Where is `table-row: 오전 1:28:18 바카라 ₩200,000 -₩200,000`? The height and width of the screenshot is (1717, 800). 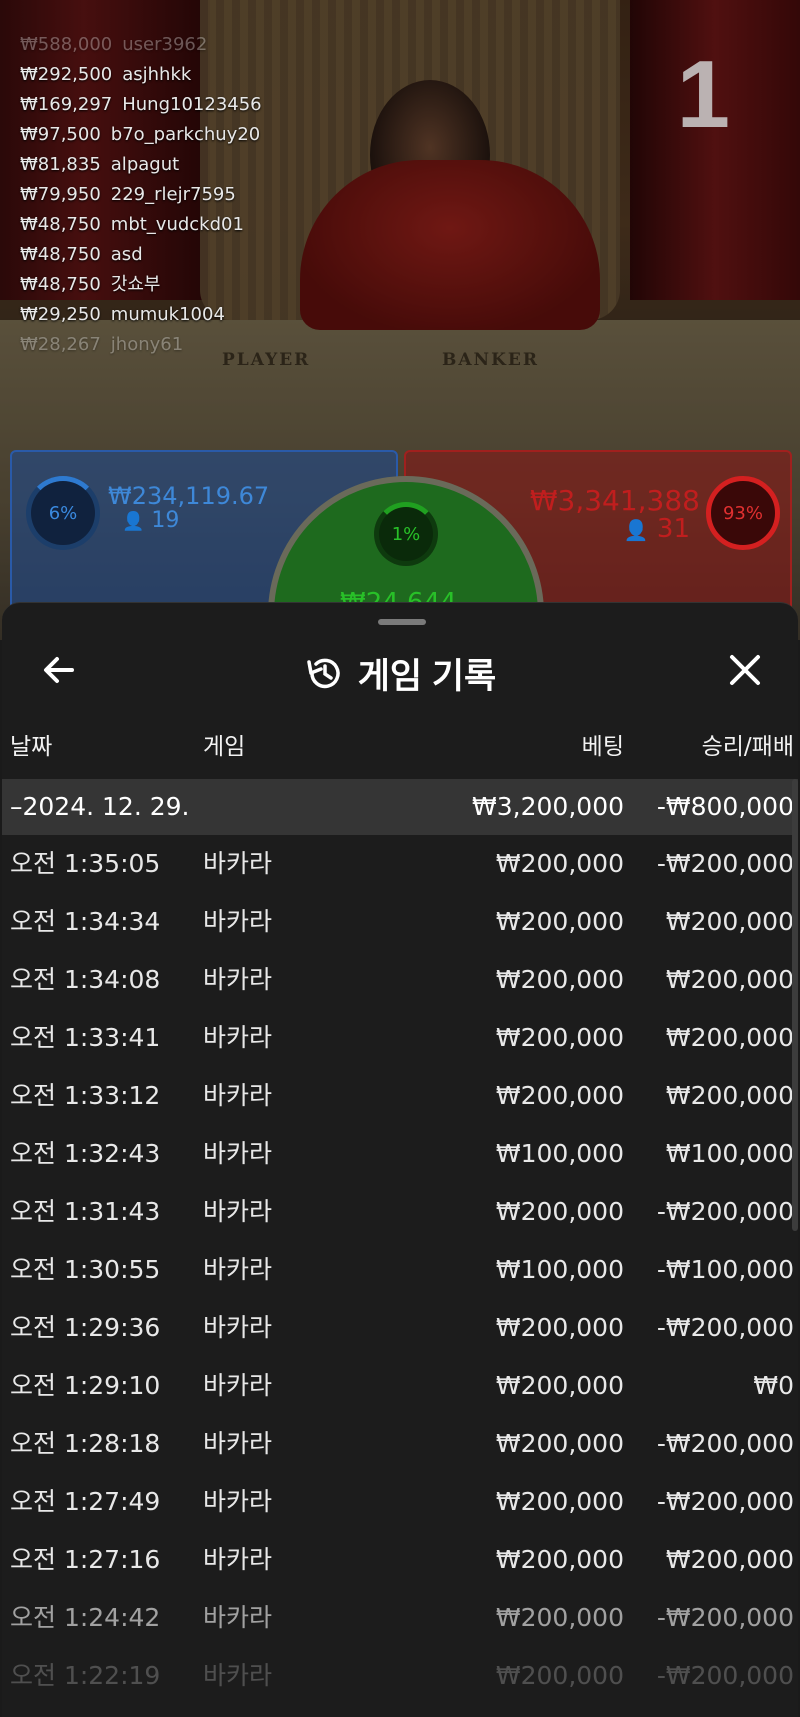
table-row: 오전 1:28:18 바카라 ₩200,000 -₩200,000 is located at coordinates (400, 1444).